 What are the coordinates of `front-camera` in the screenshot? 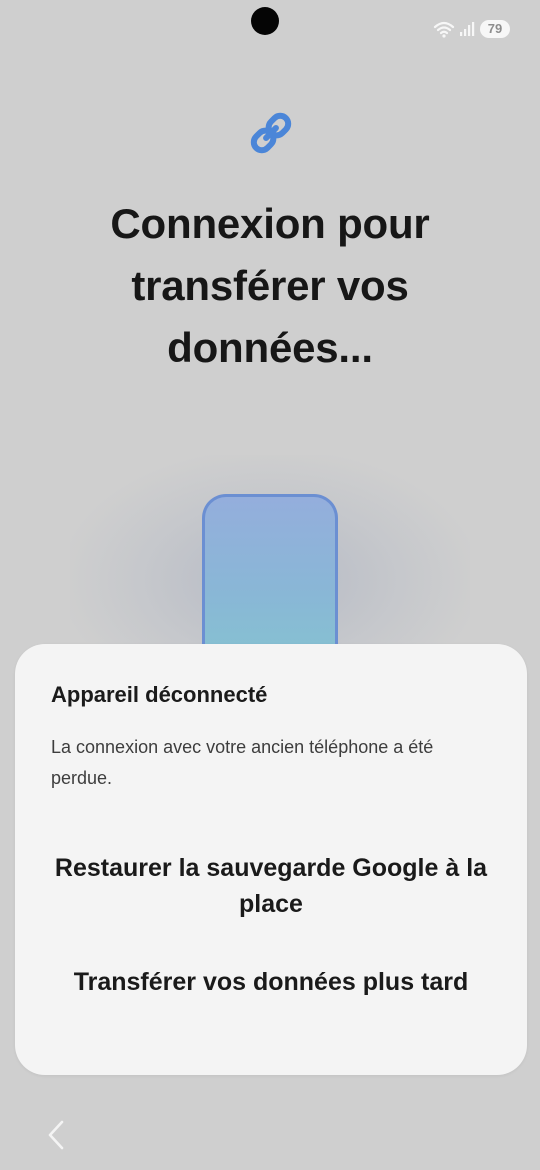 It's located at (265, 21).